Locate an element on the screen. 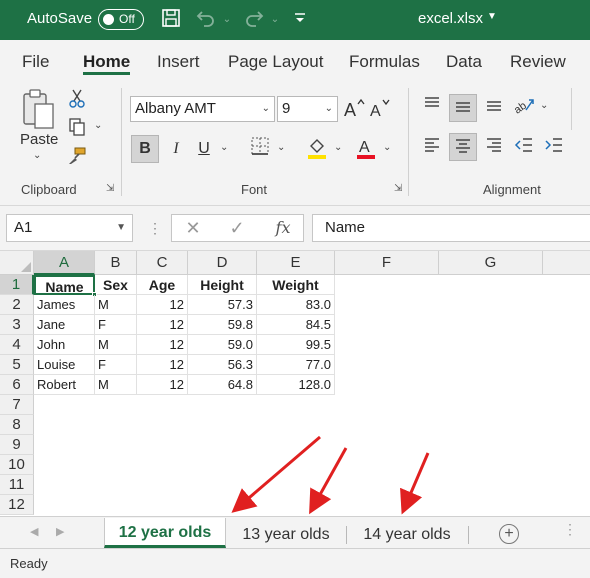  bold-button: B is located at coordinates (145, 149).